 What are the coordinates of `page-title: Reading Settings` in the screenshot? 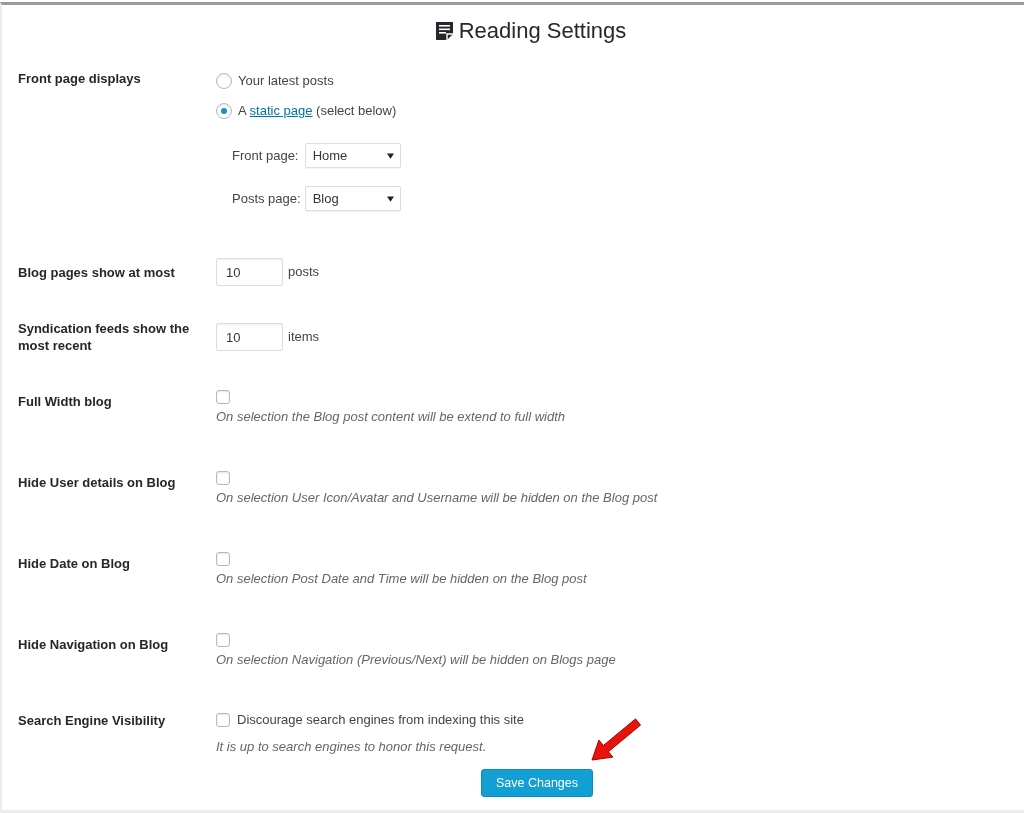 It's located at (542, 31).